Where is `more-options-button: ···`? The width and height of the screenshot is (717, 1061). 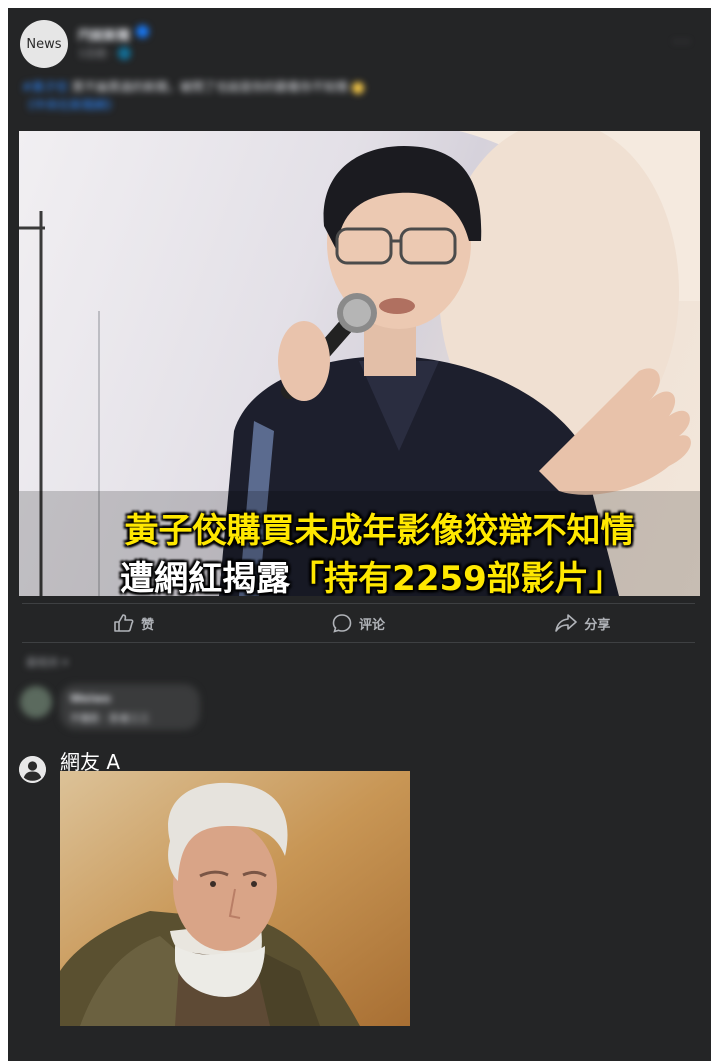
more-options-button: ··· is located at coordinates (682, 41).